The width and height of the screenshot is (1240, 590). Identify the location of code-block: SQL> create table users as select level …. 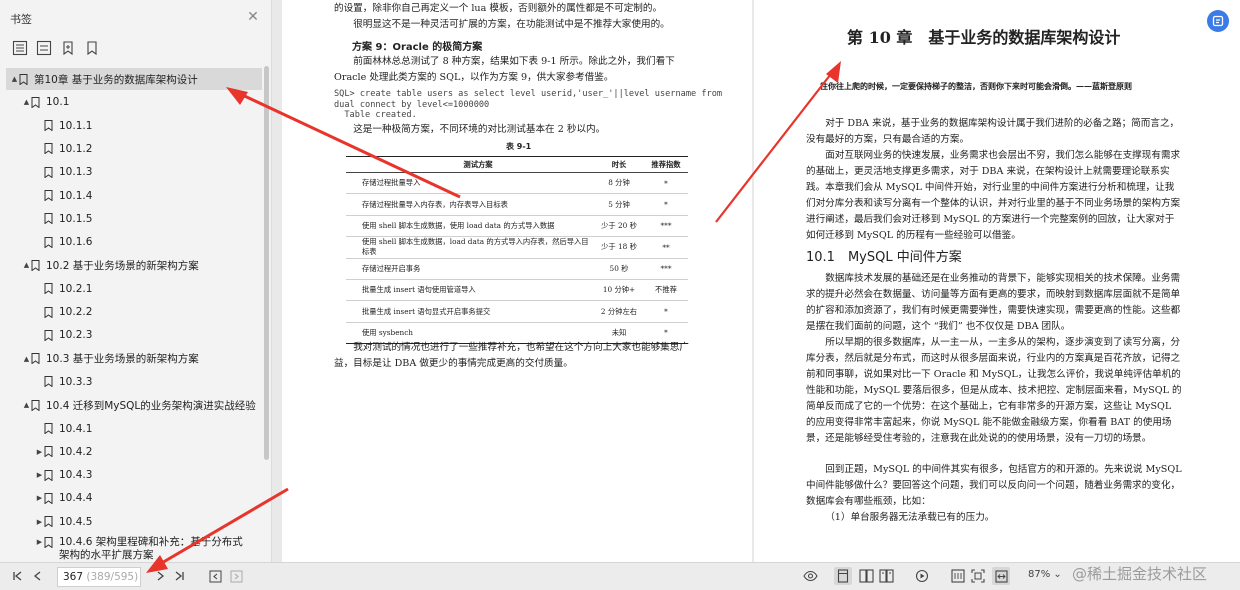
(528, 104).